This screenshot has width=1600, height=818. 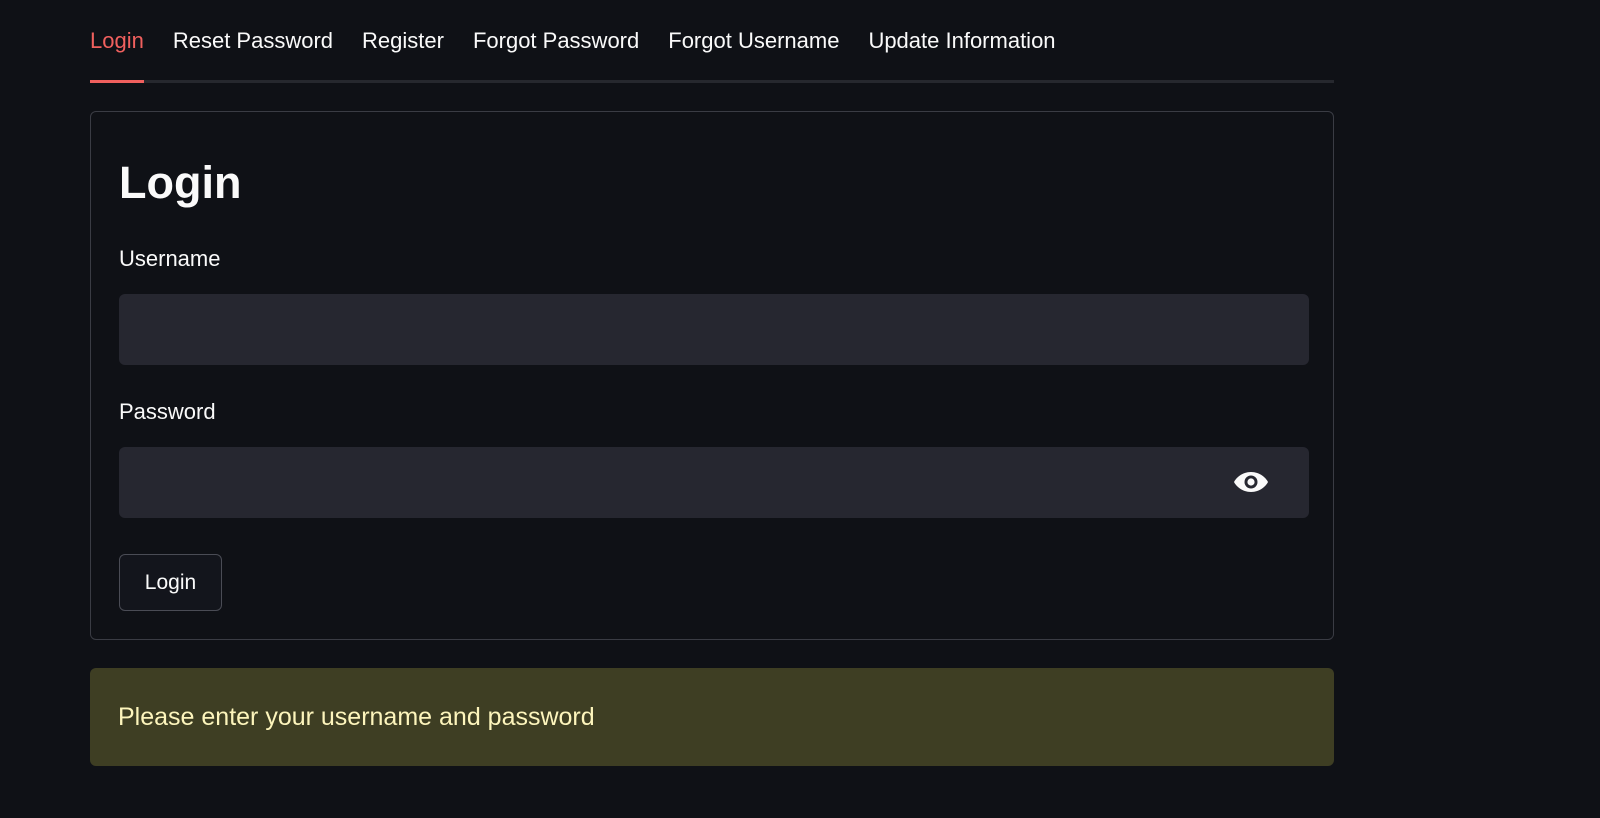 What do you see at coordinates (117, 41) in the screenshot?
I see `tab-login: Login` at bounding box center [117, 41].